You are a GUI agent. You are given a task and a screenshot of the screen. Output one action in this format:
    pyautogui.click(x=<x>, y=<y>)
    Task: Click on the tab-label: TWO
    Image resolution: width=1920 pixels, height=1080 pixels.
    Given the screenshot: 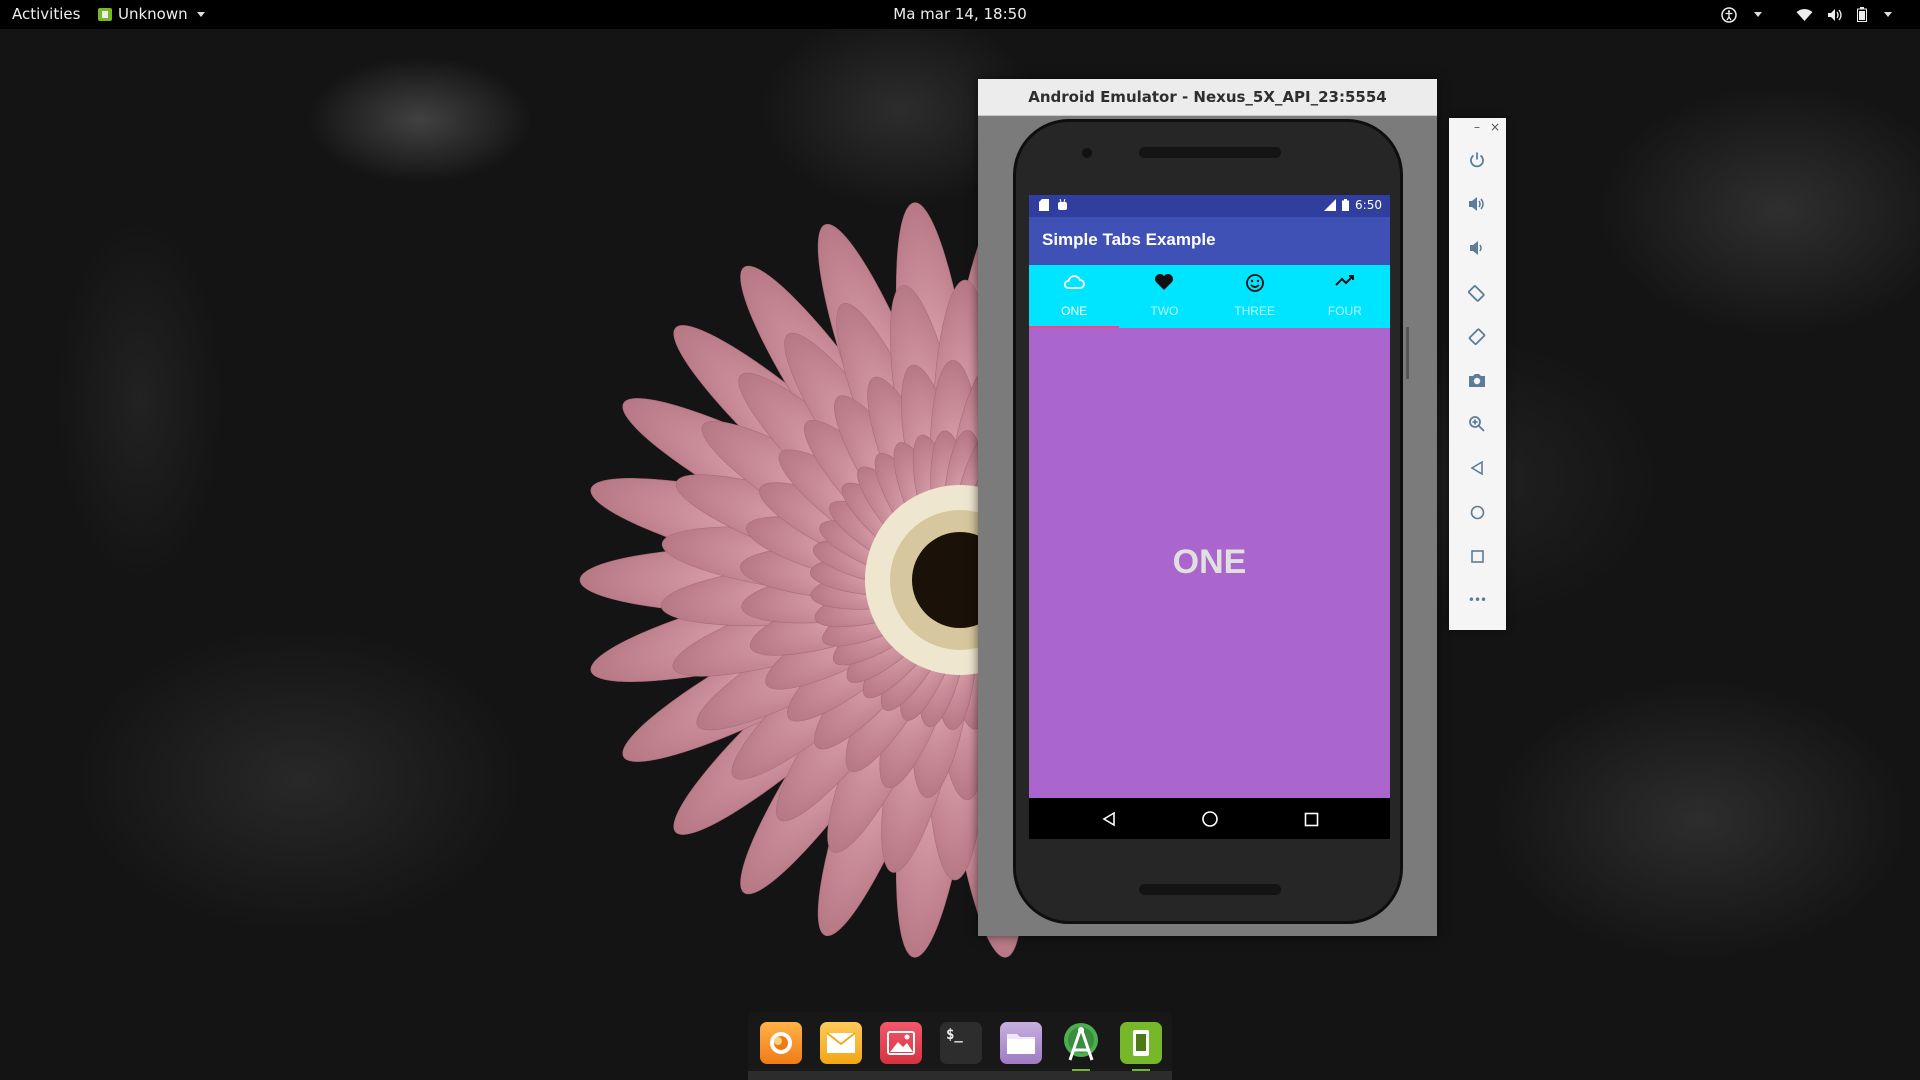 What is the action you would take?
    pyautogui.click(x=1164, y=311)
    